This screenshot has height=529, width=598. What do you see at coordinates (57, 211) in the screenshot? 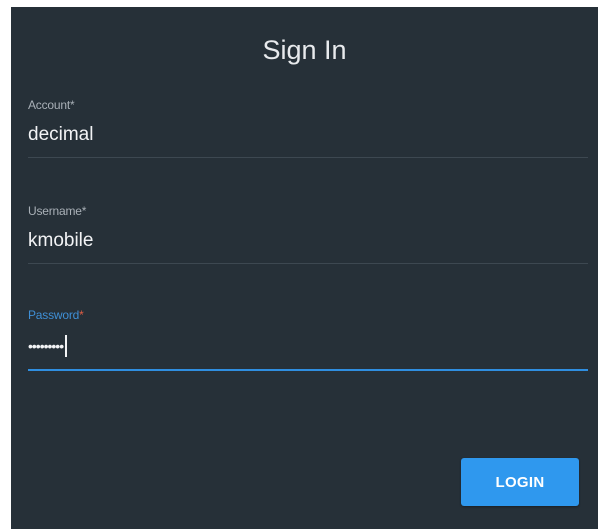
I see `username-label: Username*` at bounding box center [57, 211].